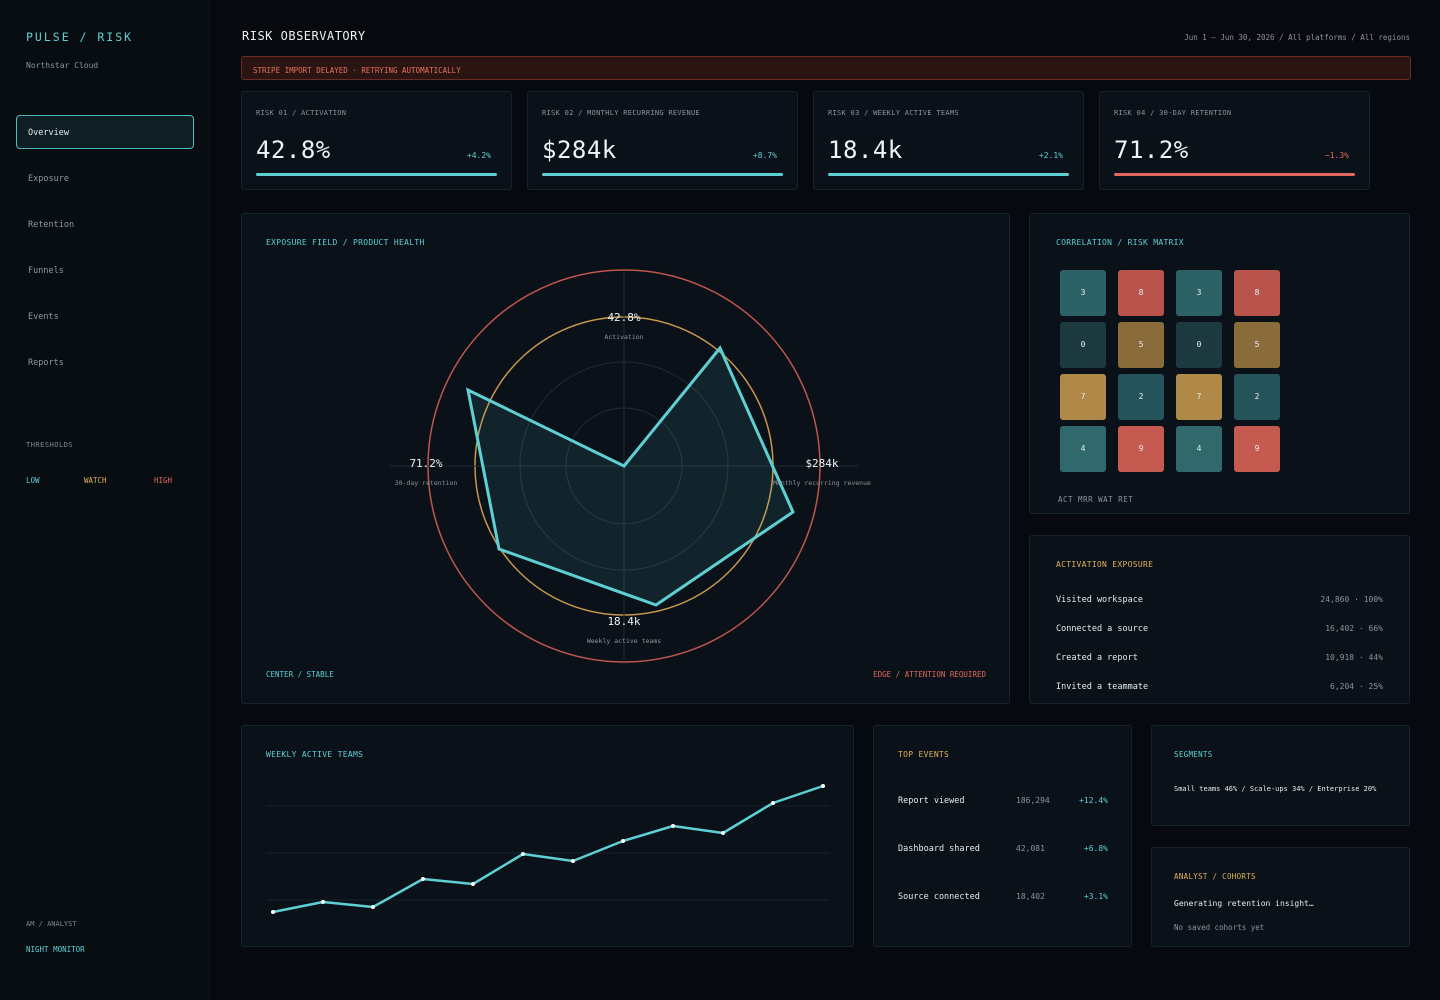 This screenshot has width=1440, height=1000. Describe the element at coordinates (1173, 113) in the screenshot. I see `kpi-label: RISK 04 / 30-DAY RETENTION` at that location.